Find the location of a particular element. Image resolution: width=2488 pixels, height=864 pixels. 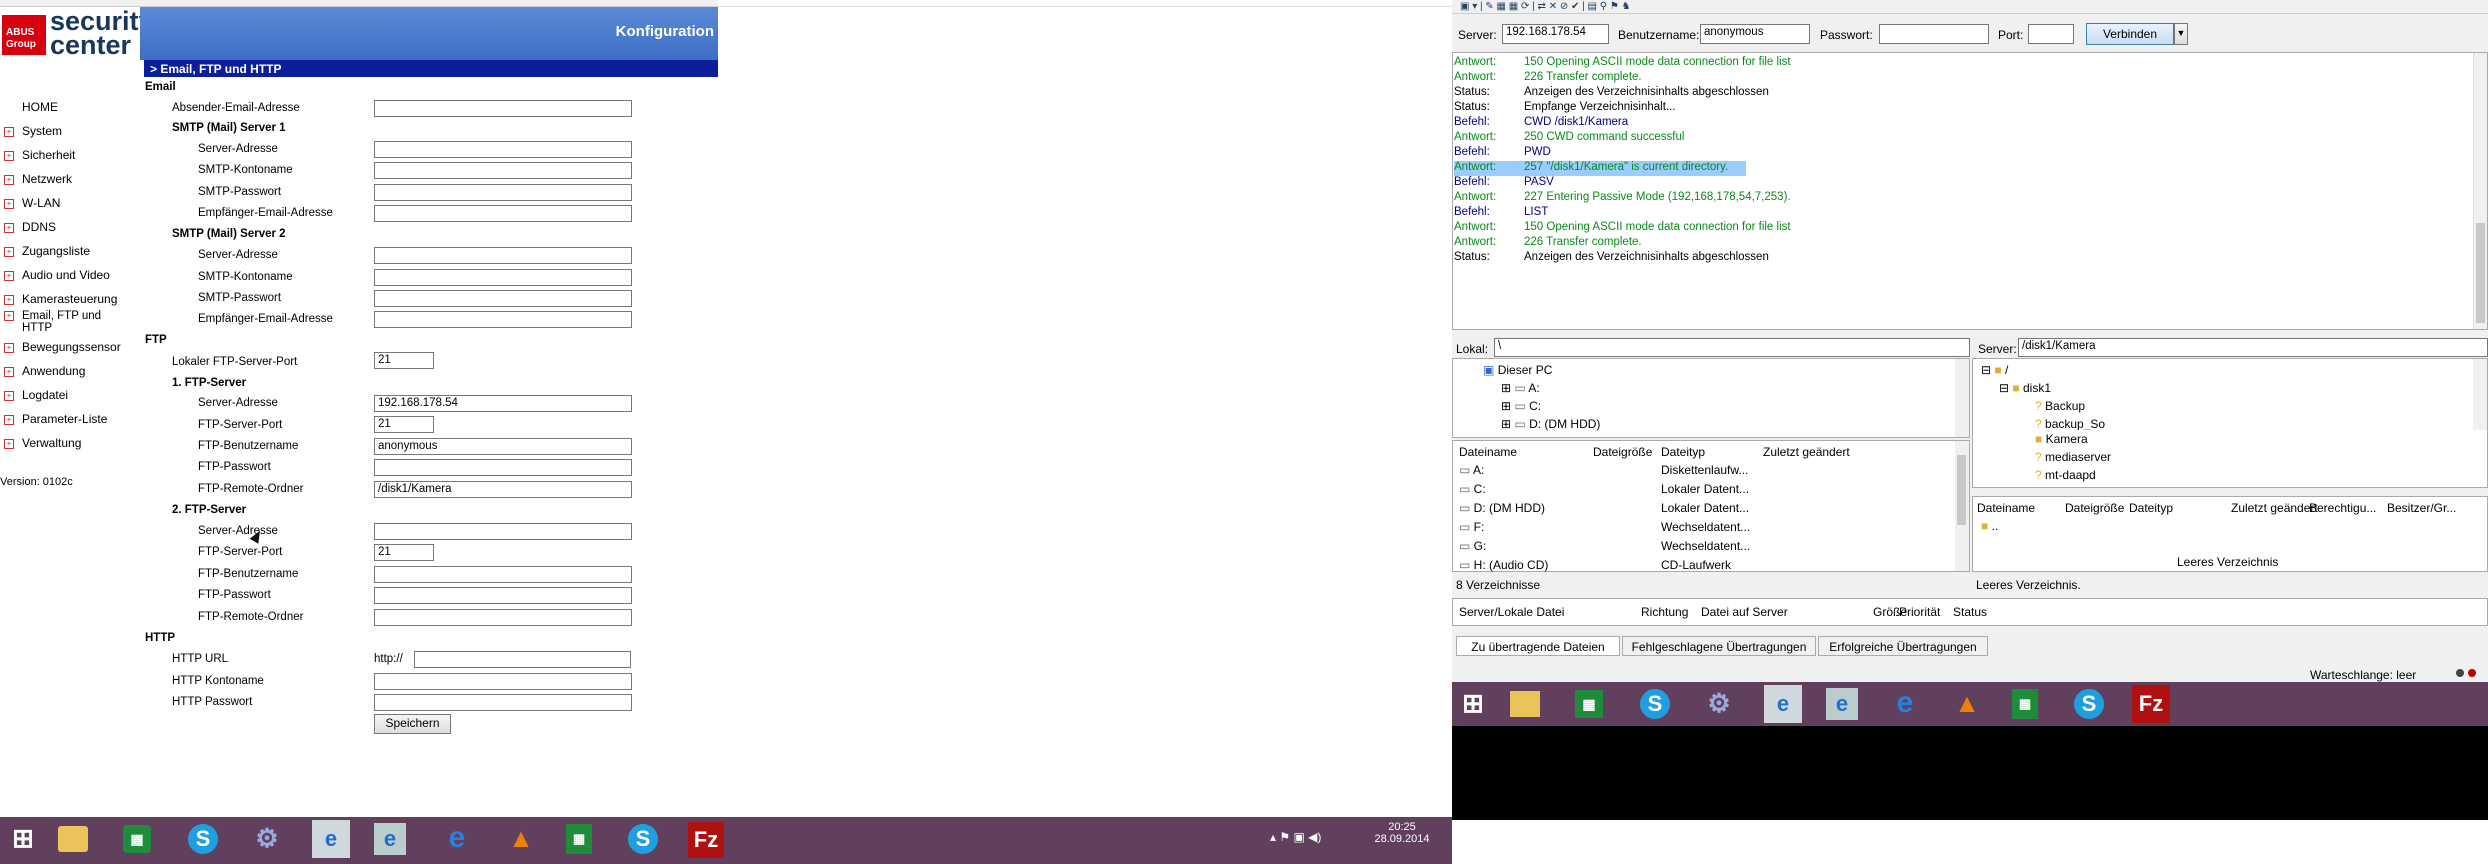

rtree-mediaserver: ? mediaserver is located at coordinates (2073, 457).